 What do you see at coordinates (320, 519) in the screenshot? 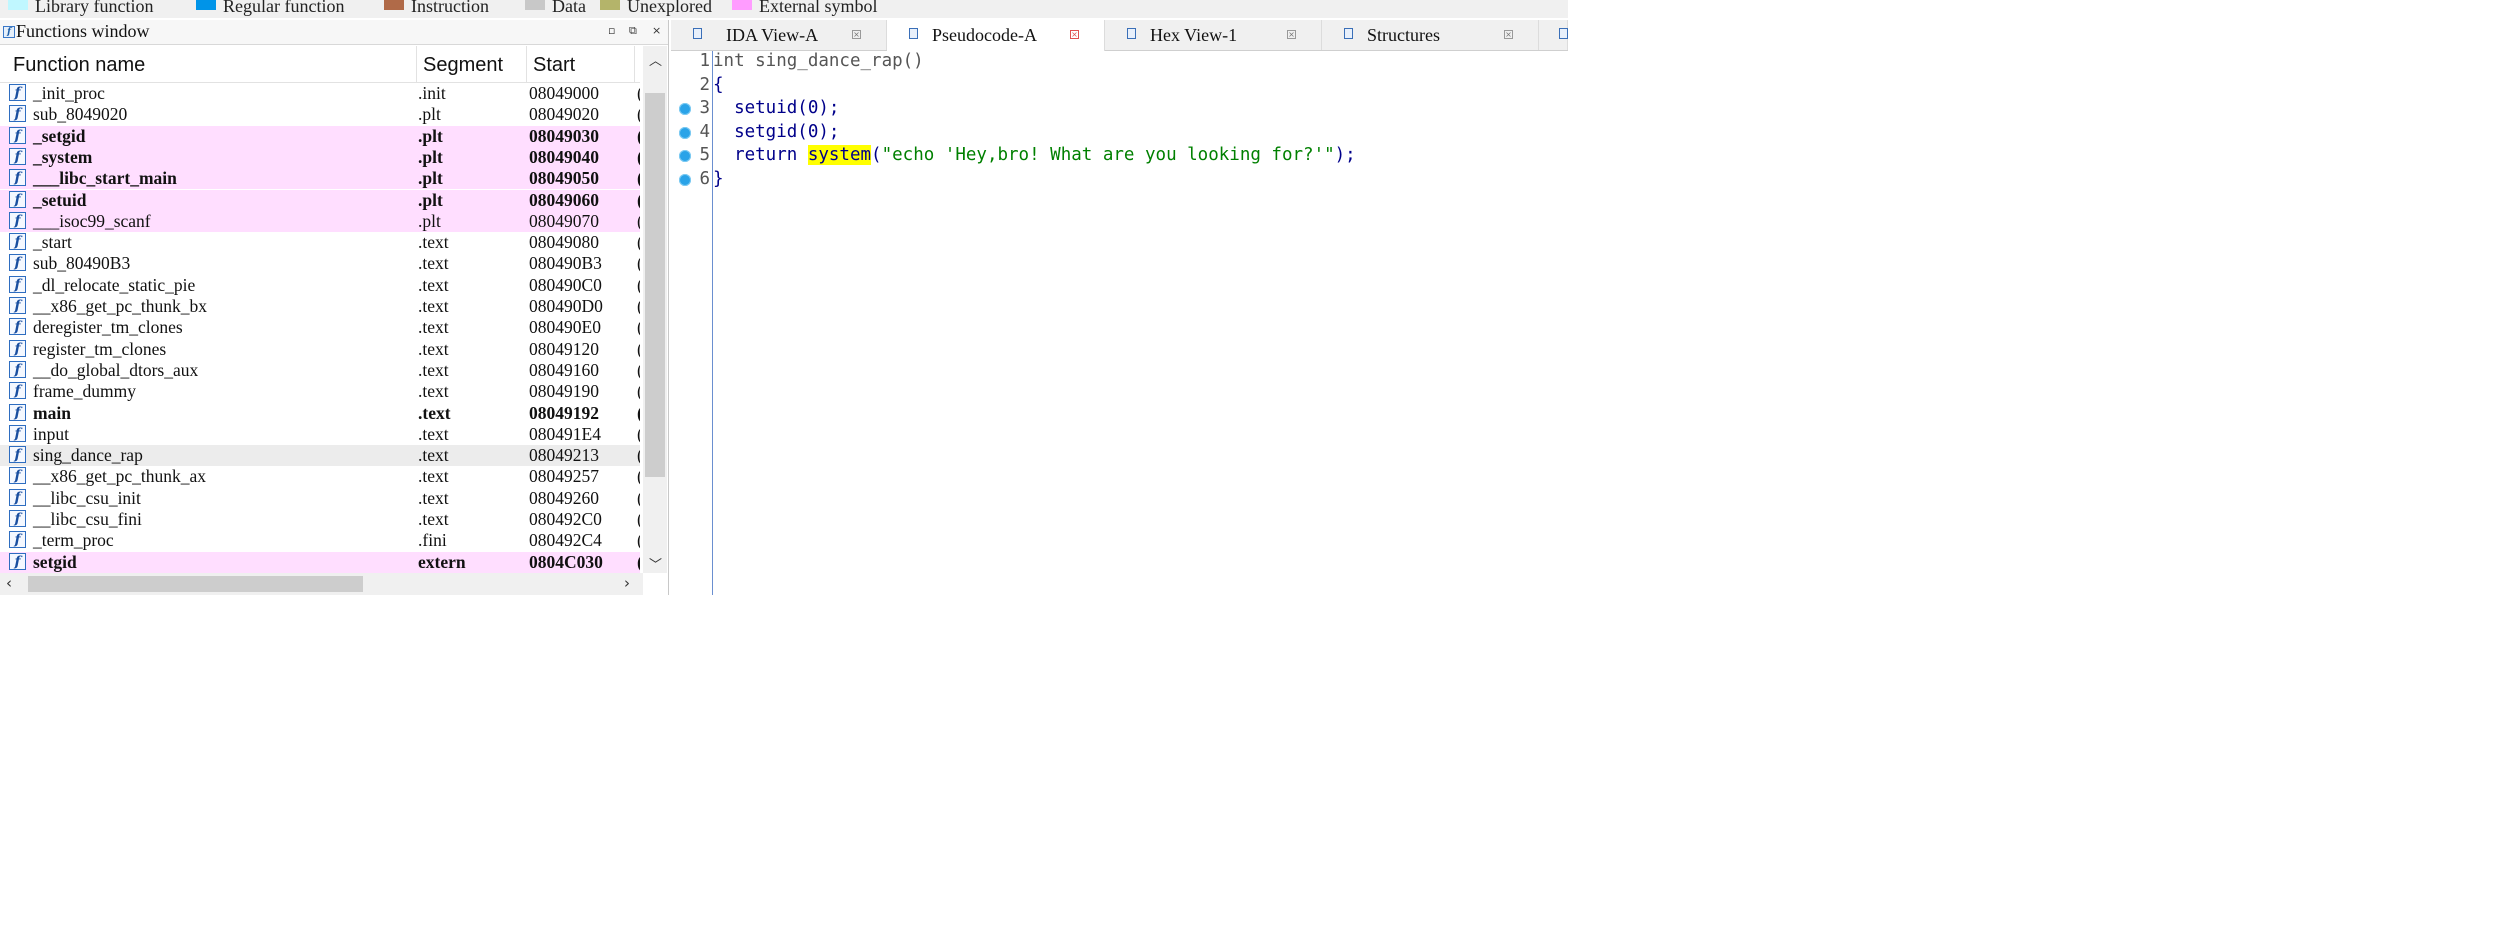
I see `function-row: f __libc_csu_fini .text 080492C0 (` at bounding box center [320, 519].